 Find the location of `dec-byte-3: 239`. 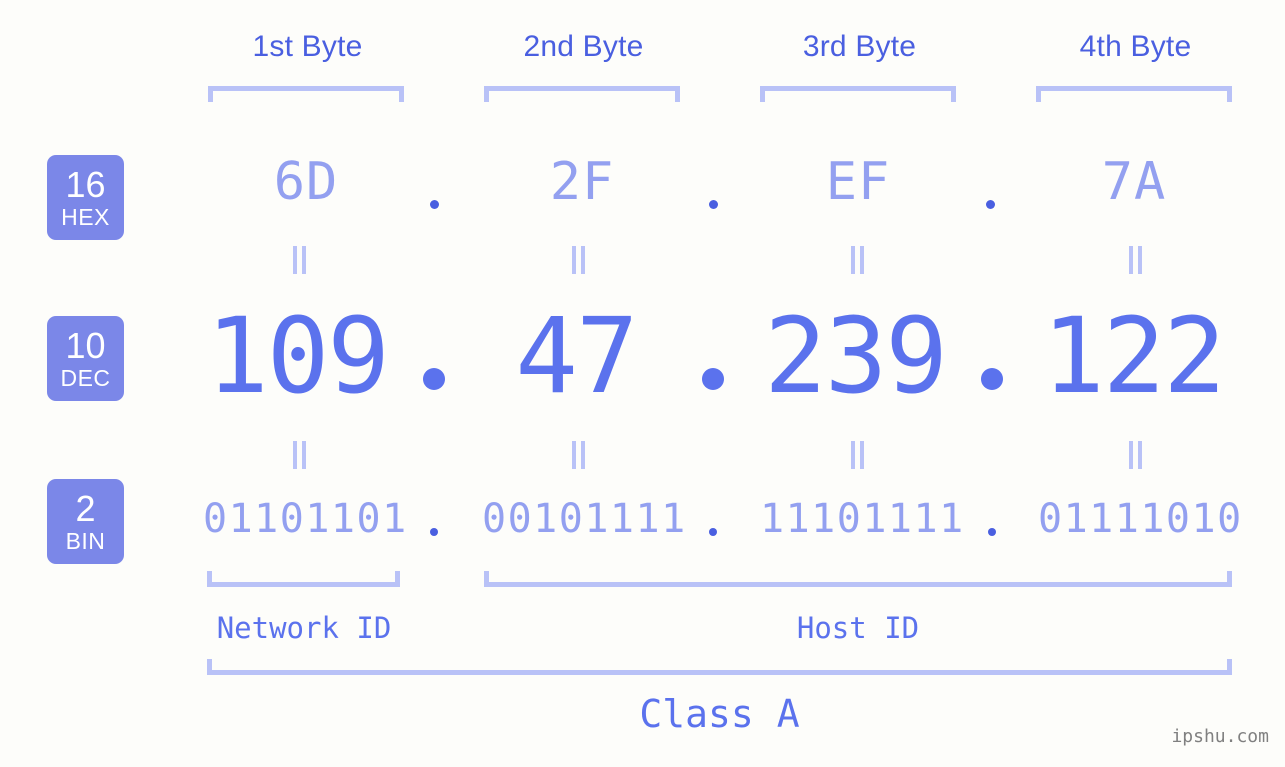

dec-byte-3: 239 is located at coordinates (856, 356).